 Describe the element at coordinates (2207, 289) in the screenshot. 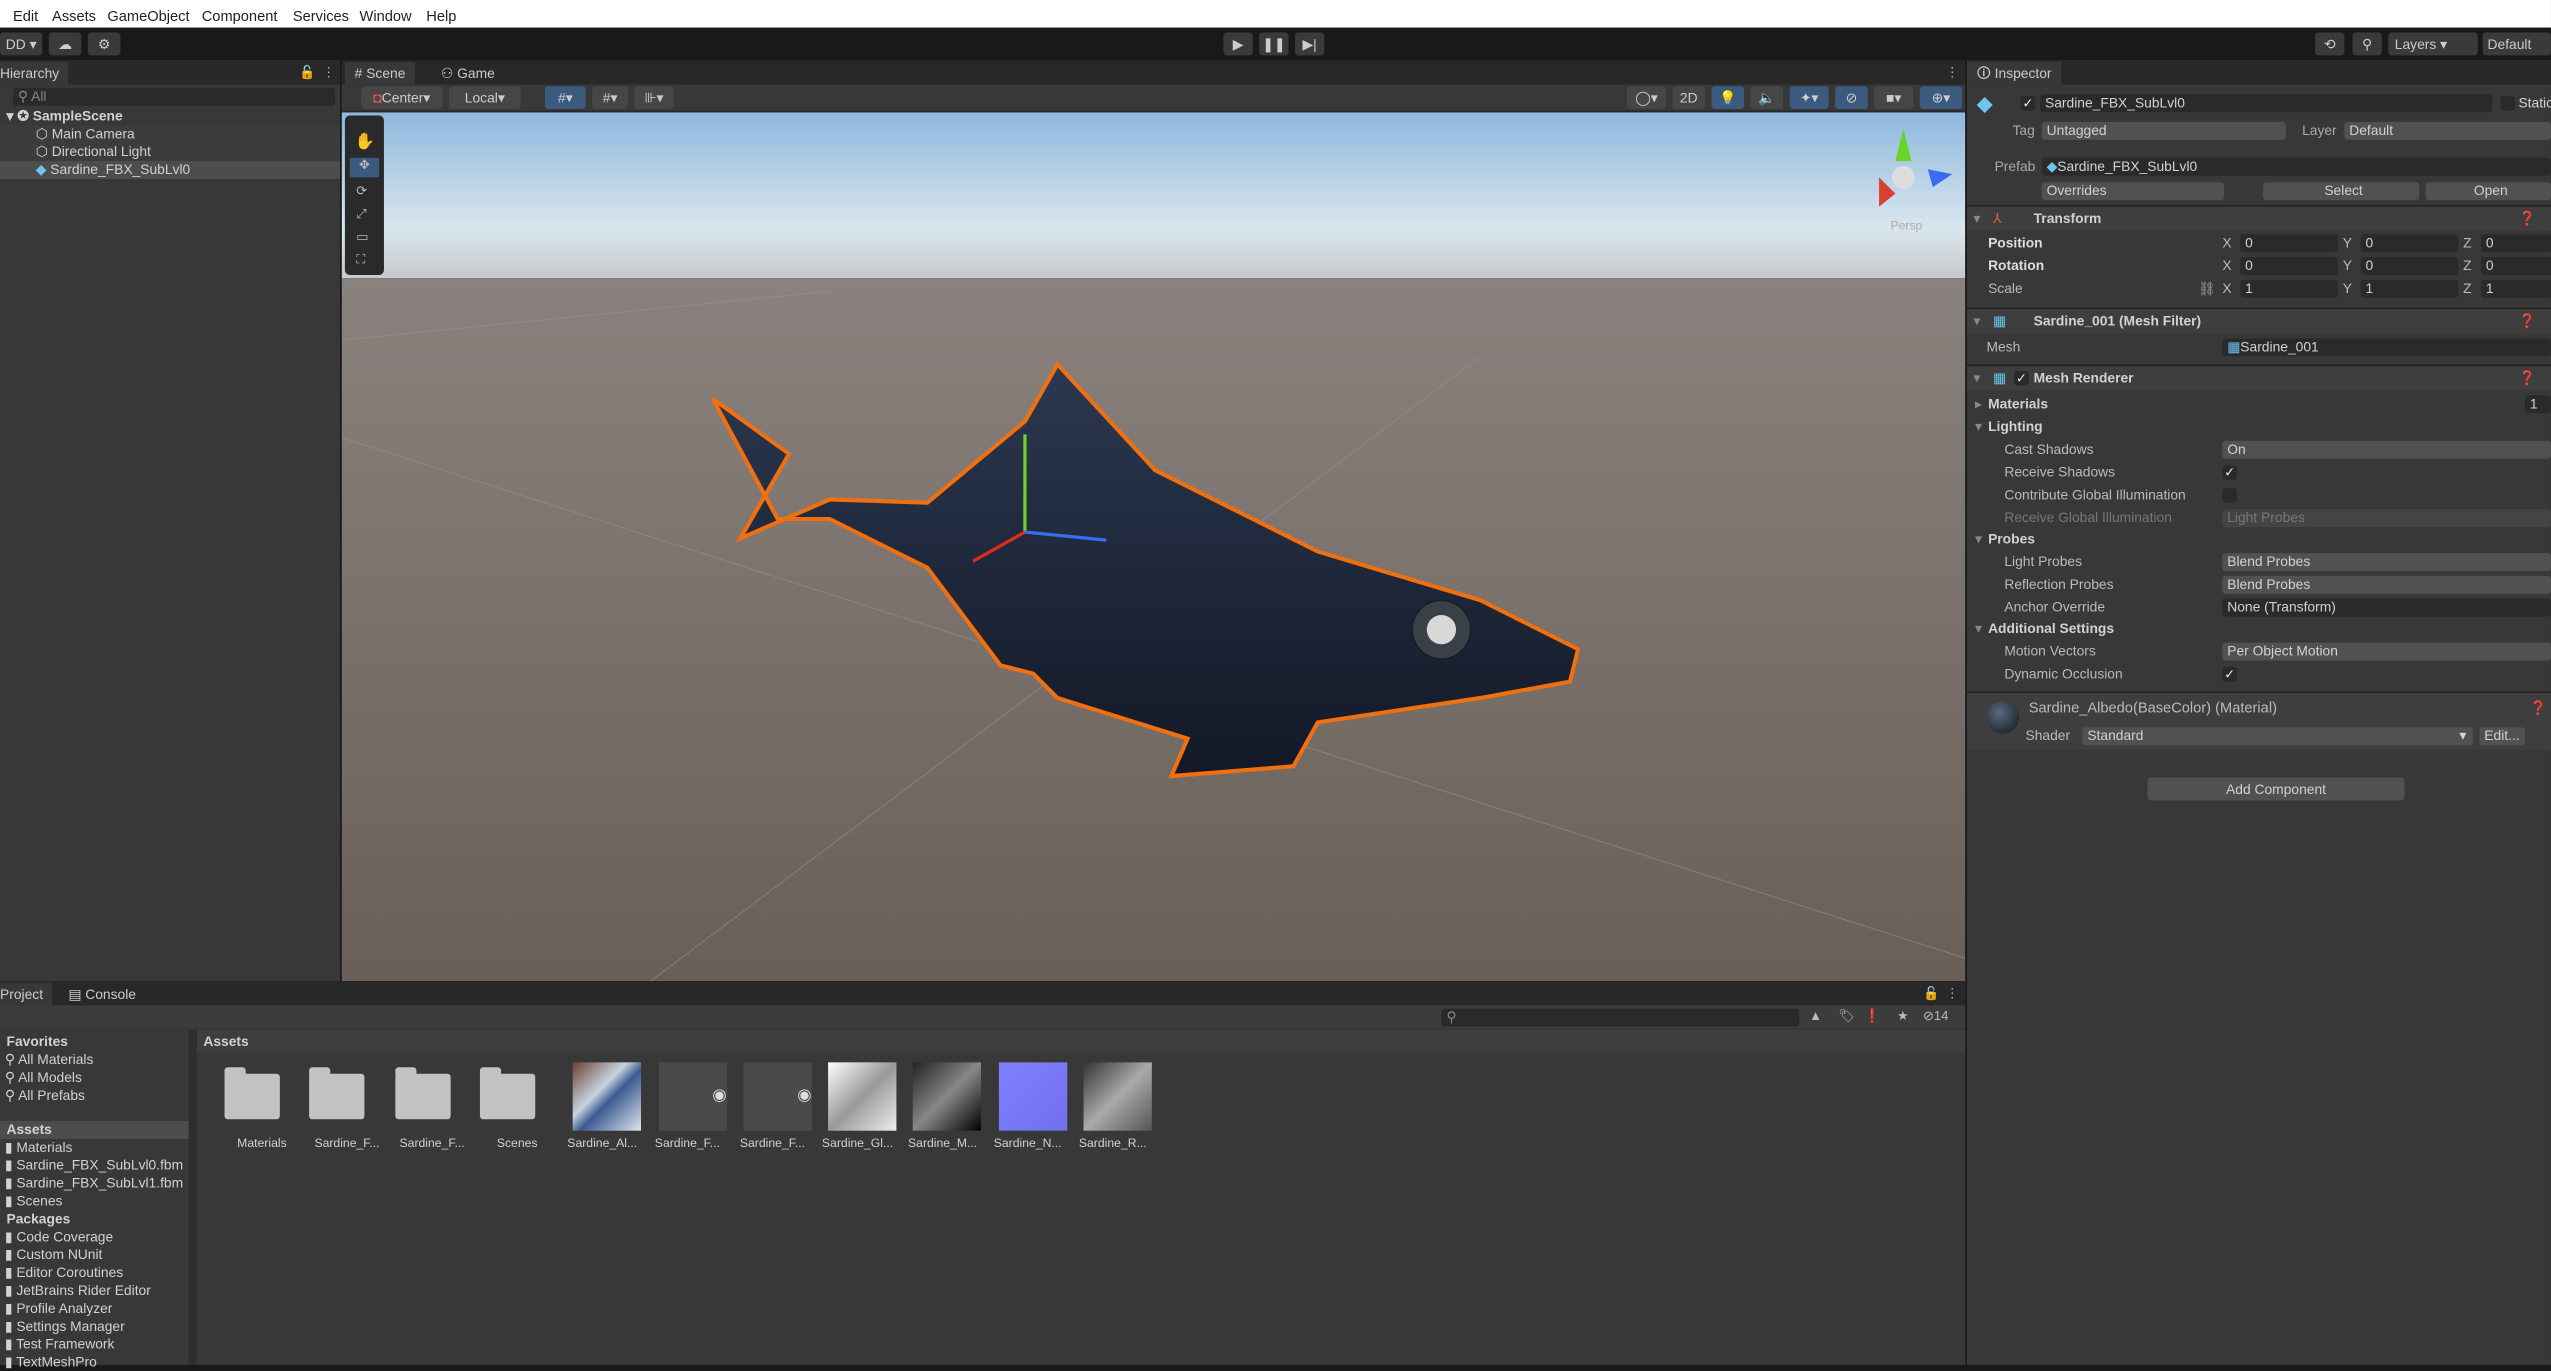

I see `constrain-proportions-icon: ⛓` at that location.